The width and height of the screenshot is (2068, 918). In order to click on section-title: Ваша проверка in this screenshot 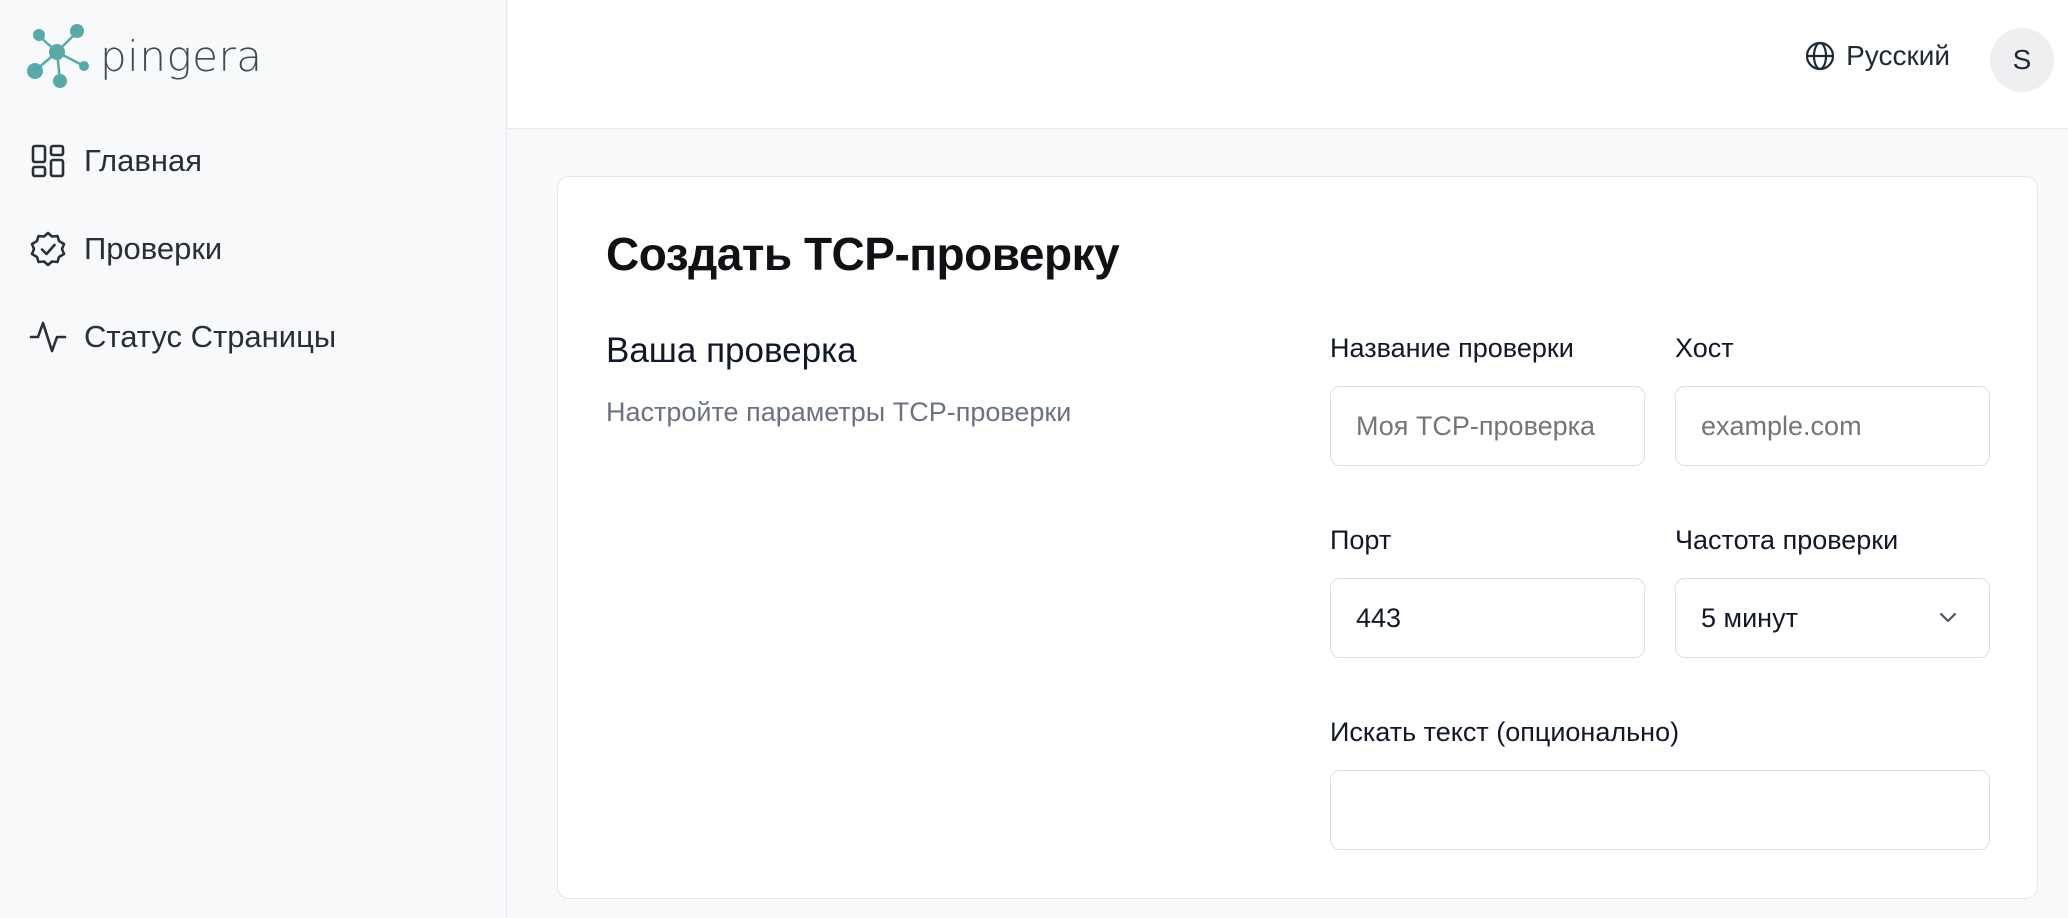, I will do `click(731, 350)`.